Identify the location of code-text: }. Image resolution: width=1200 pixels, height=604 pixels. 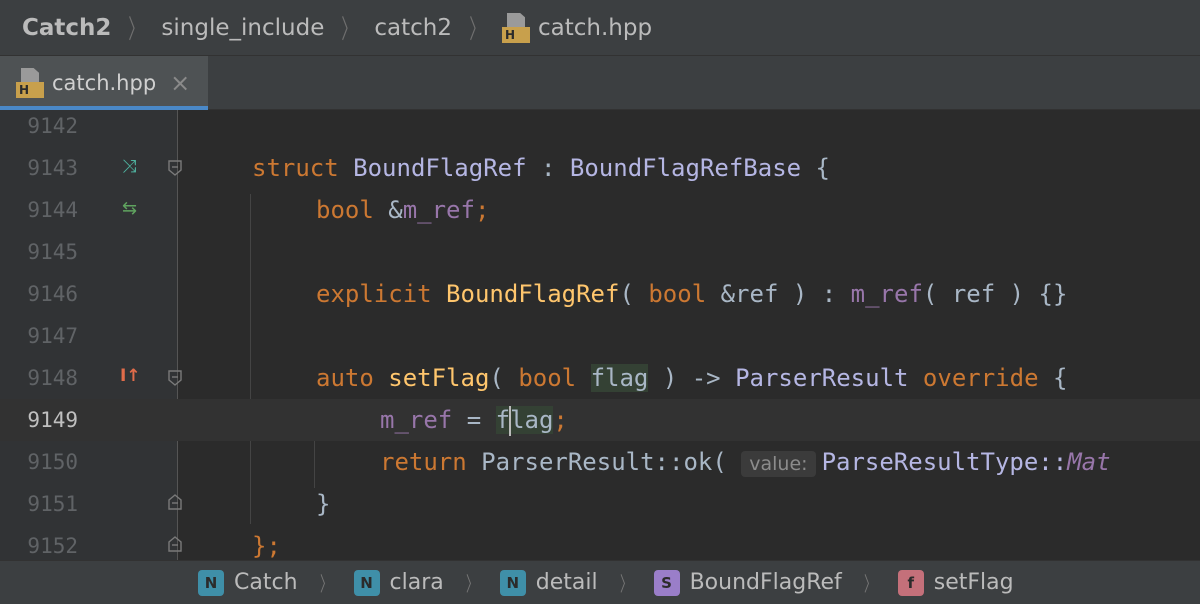
(323, 504).